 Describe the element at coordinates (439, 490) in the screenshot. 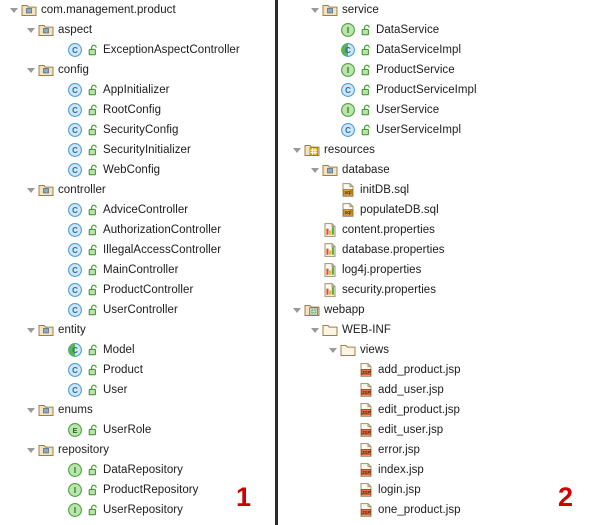

I see `tree-row: JSP login.jsp` at that location.